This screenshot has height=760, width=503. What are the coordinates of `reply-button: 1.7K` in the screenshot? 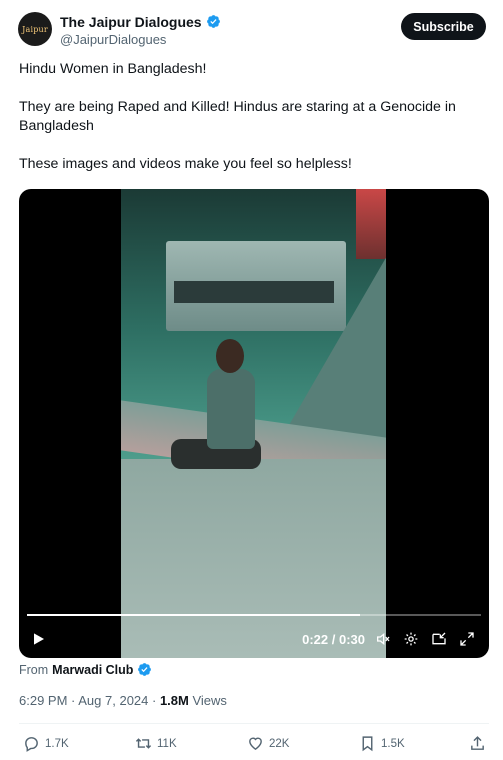 It's located at (46, 743).